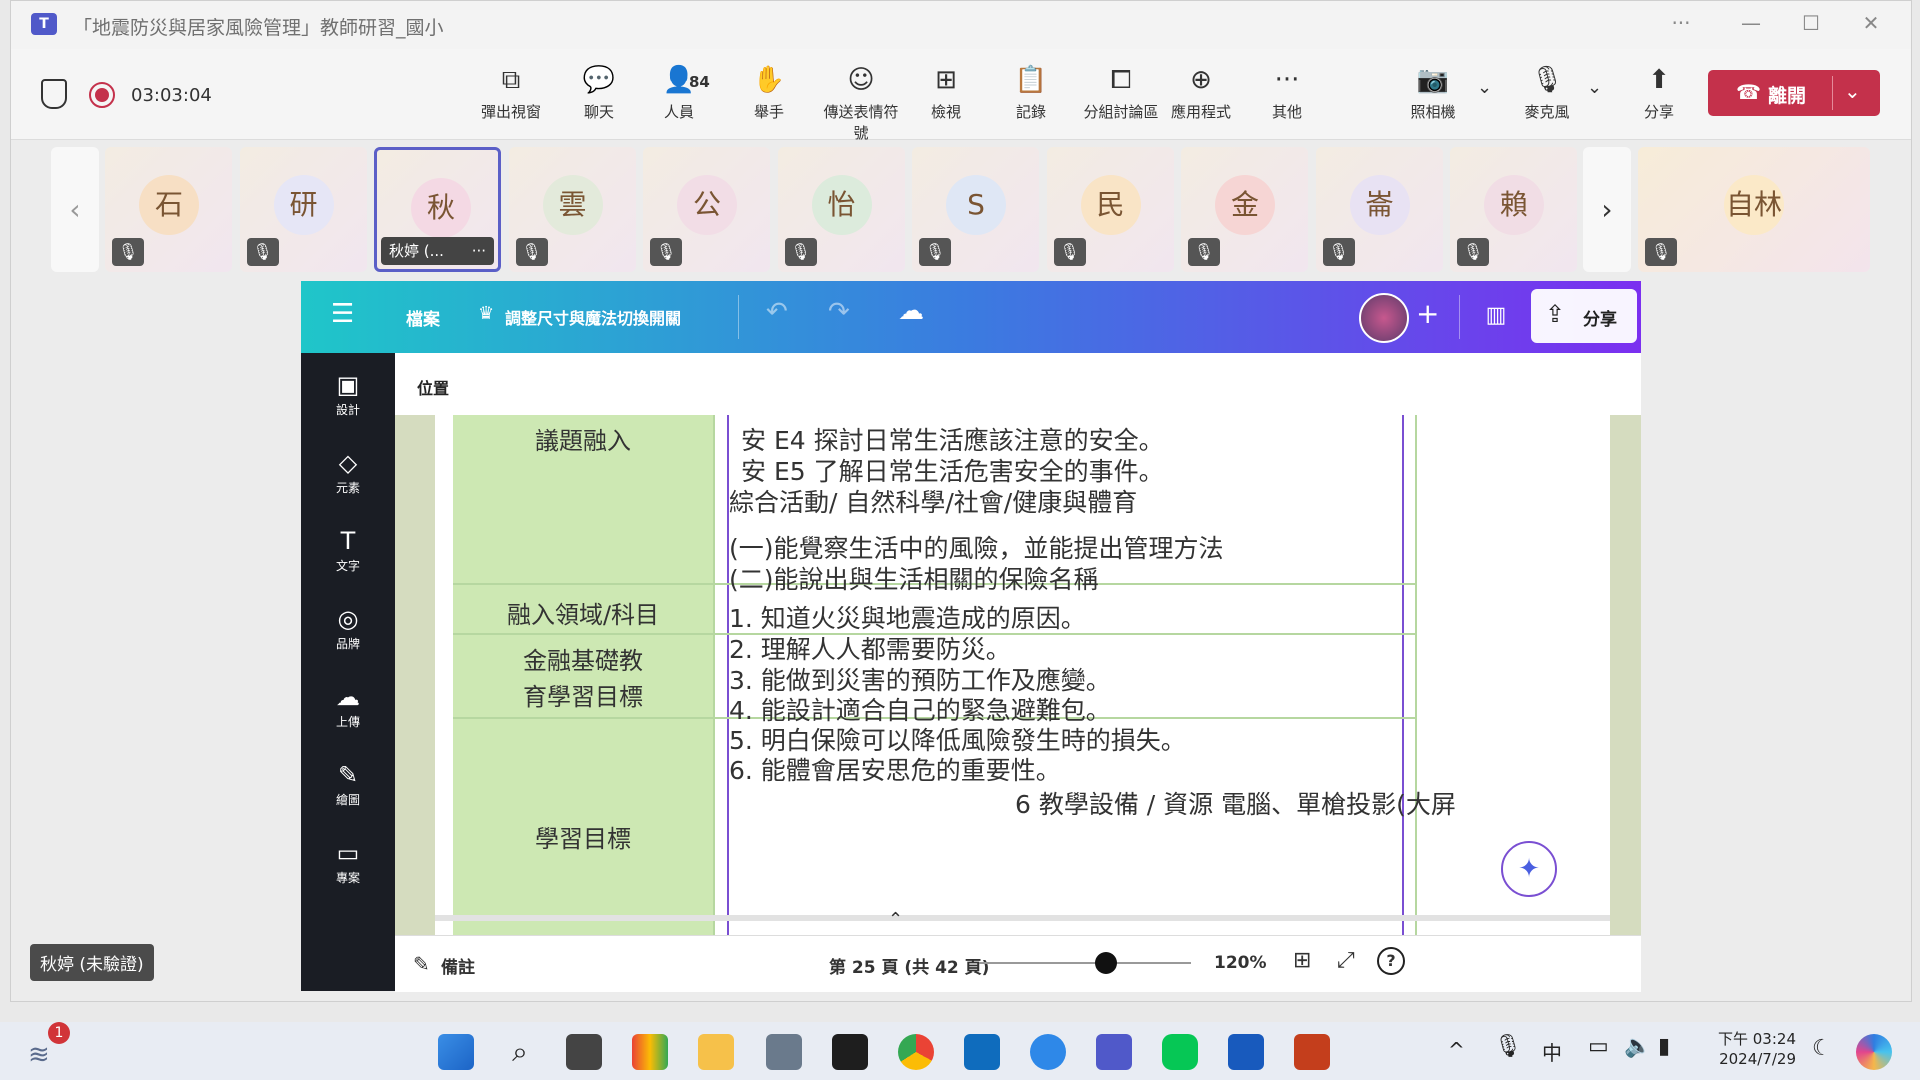 The height and width of the screenshot is (1080, 1920). What do you see at coordinates (1811, 23) in the screenshot?
I see `maximize-button: ☐` at bounding box center [1811, 23].